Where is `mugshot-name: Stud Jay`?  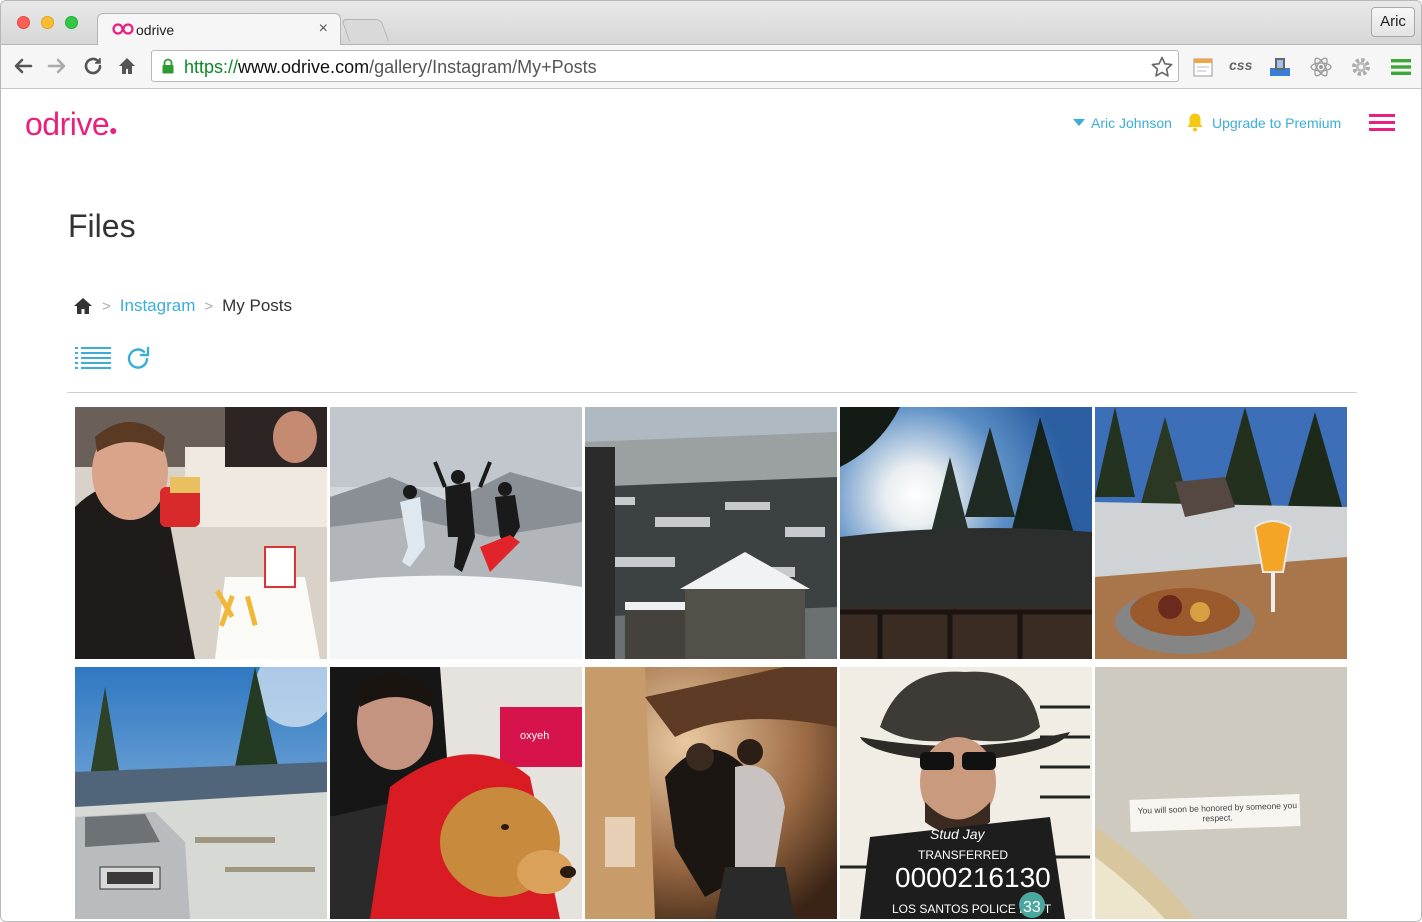 mugshot-name: Stud Jay is located at coordinates (957, 834).